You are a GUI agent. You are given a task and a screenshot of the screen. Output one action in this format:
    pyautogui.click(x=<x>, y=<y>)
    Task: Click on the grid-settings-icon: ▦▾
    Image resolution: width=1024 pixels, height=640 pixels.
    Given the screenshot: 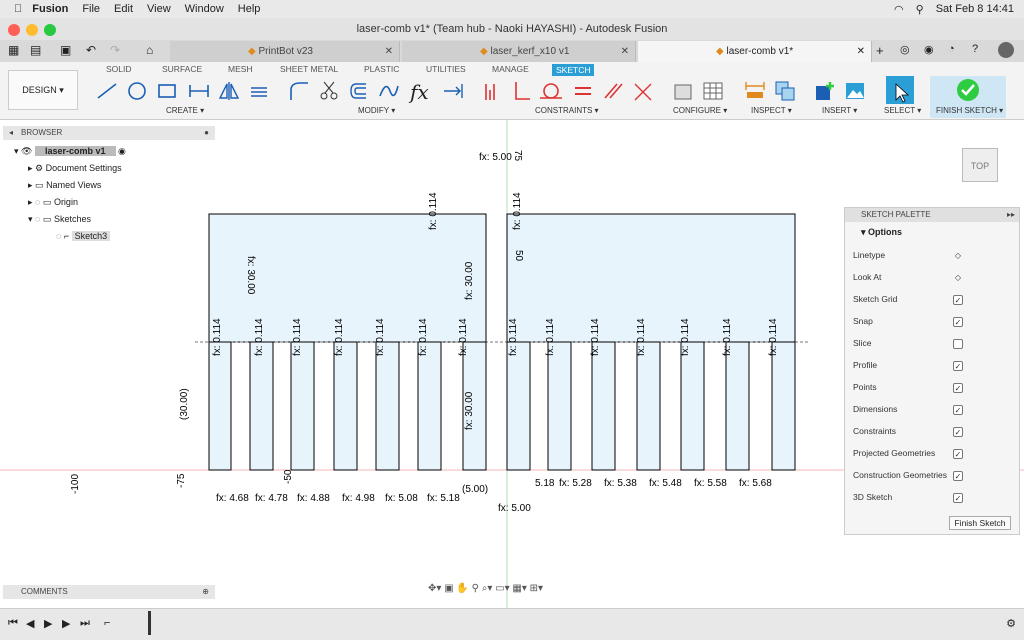 What is the action you would take?
    pyautogui.click(x=519, y=588)
    